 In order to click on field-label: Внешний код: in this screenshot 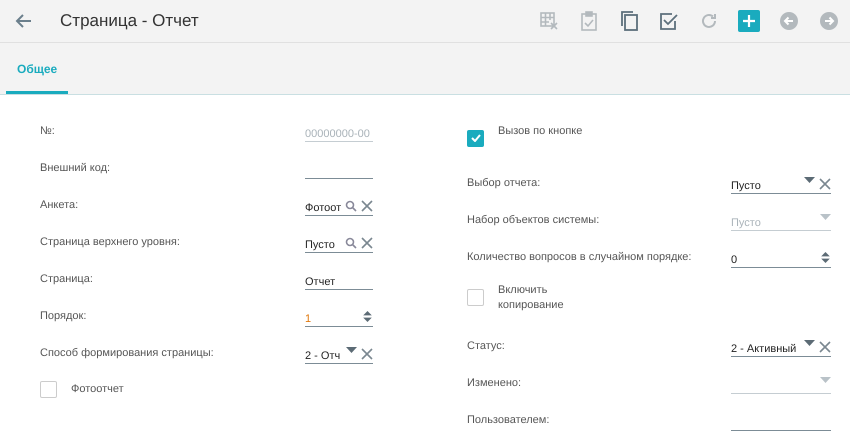, I will do `click(75, 168)`.